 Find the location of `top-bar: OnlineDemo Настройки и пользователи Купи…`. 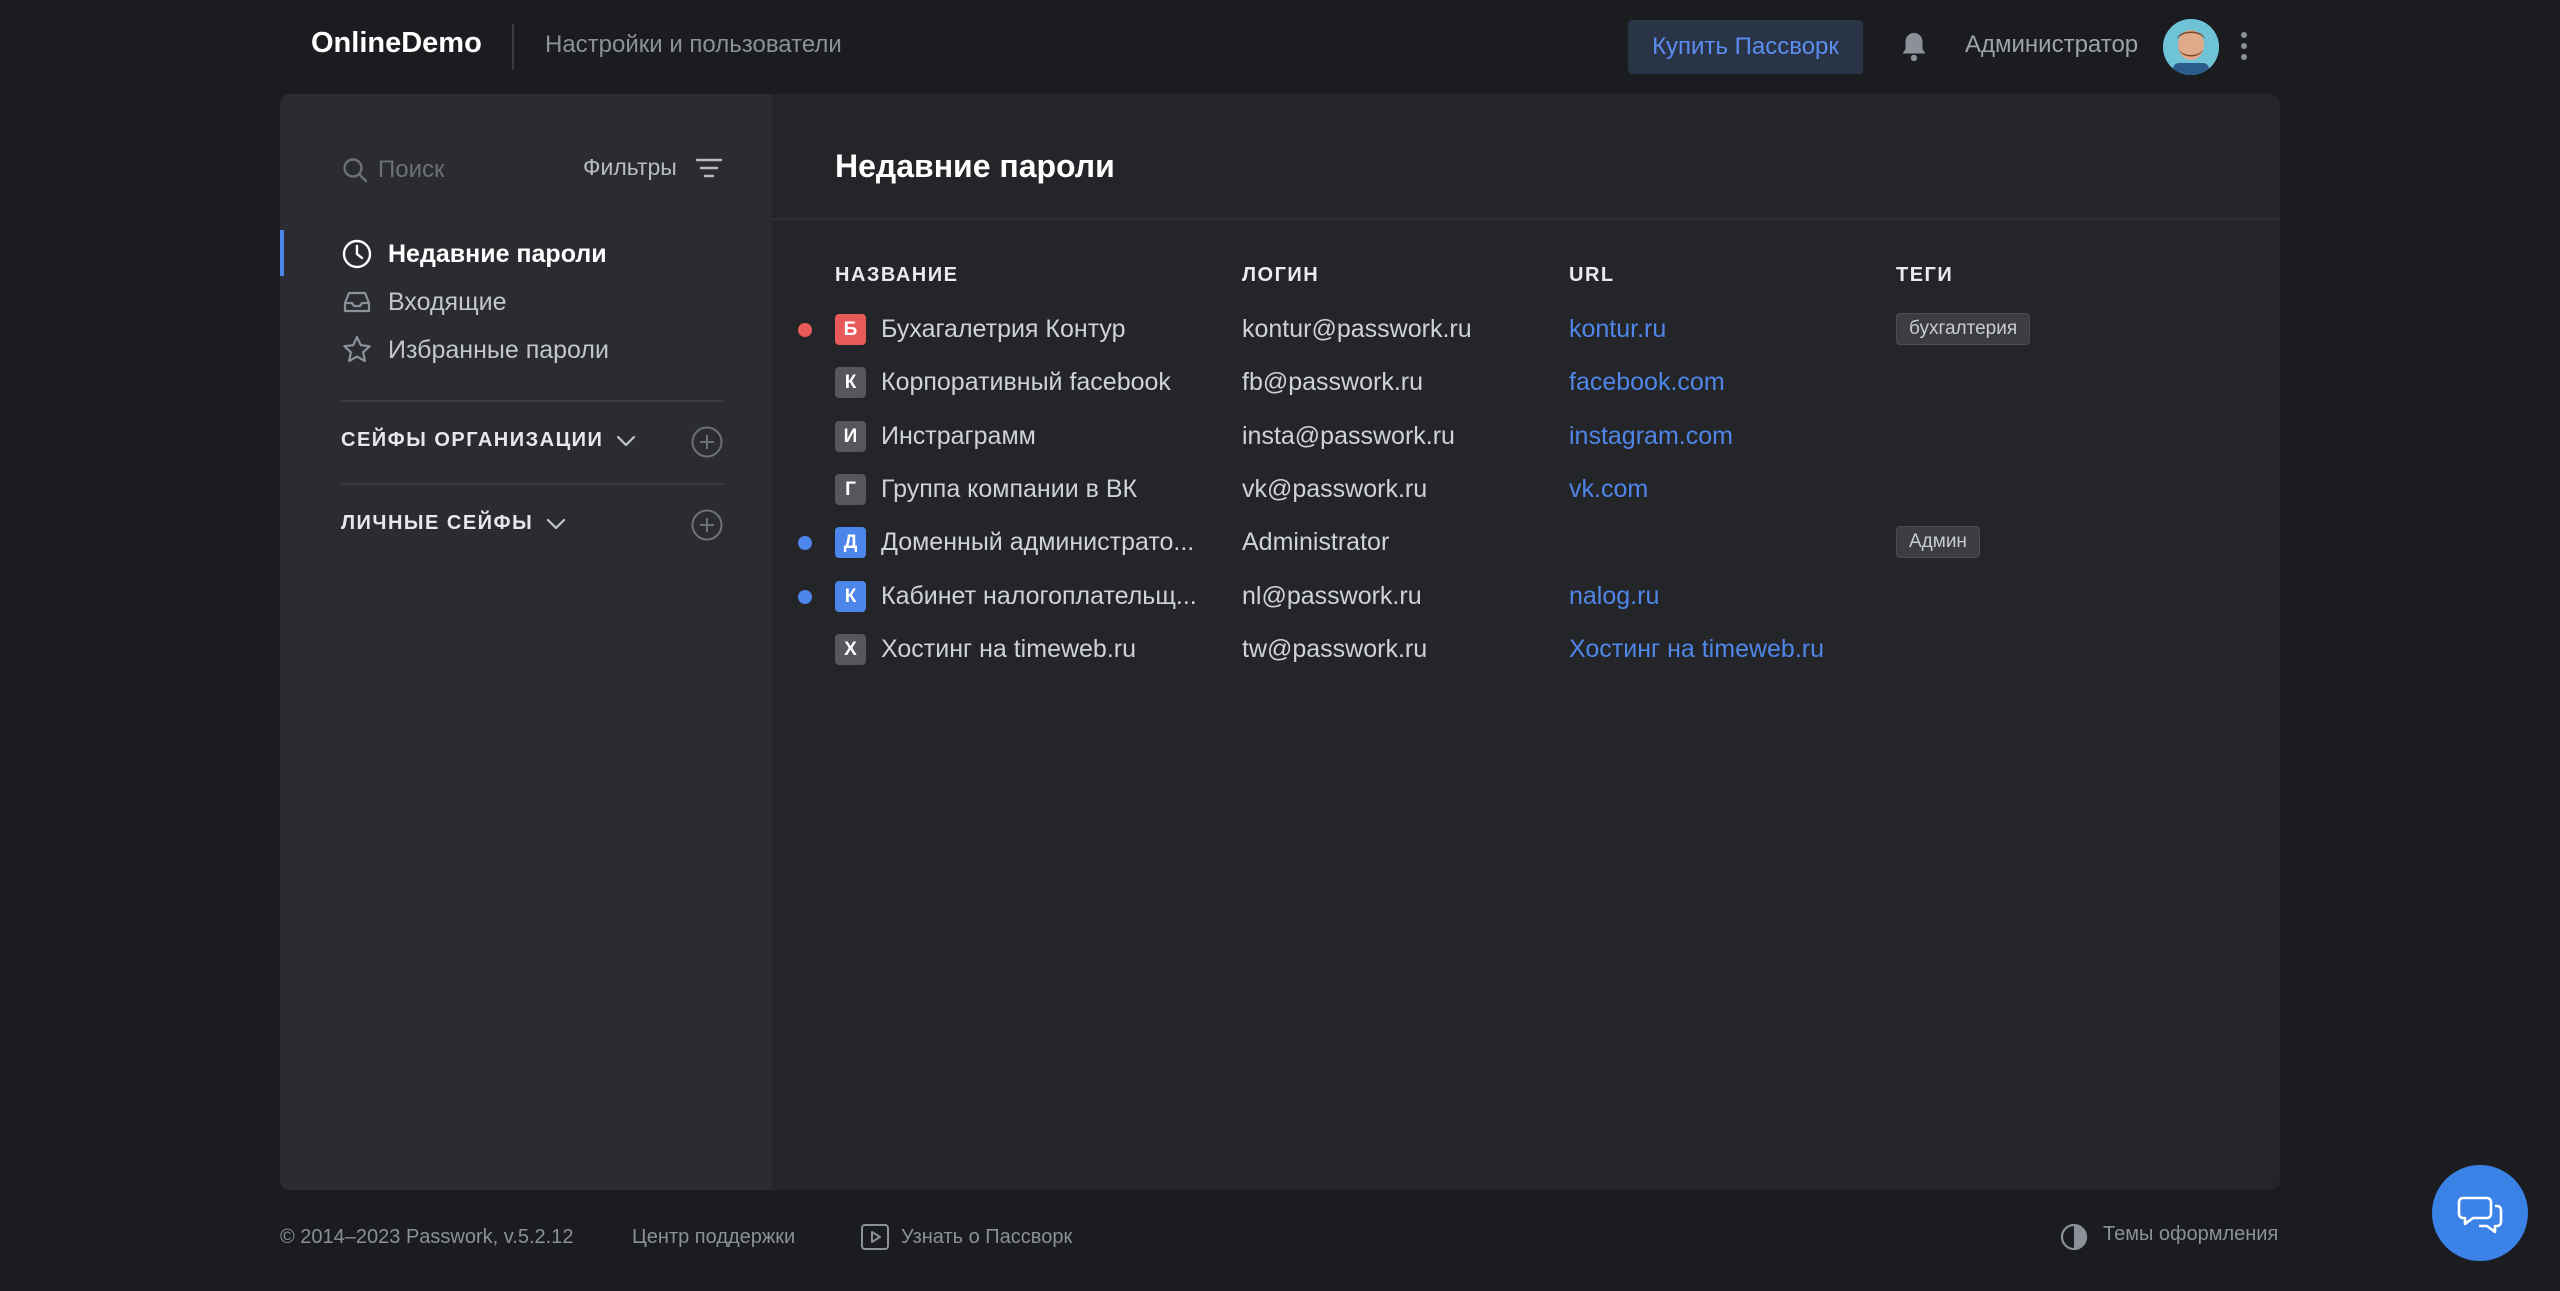

top-bar: OnlineDemo Настройки и пользователи Купи… is located at coordinates (1280, 46).